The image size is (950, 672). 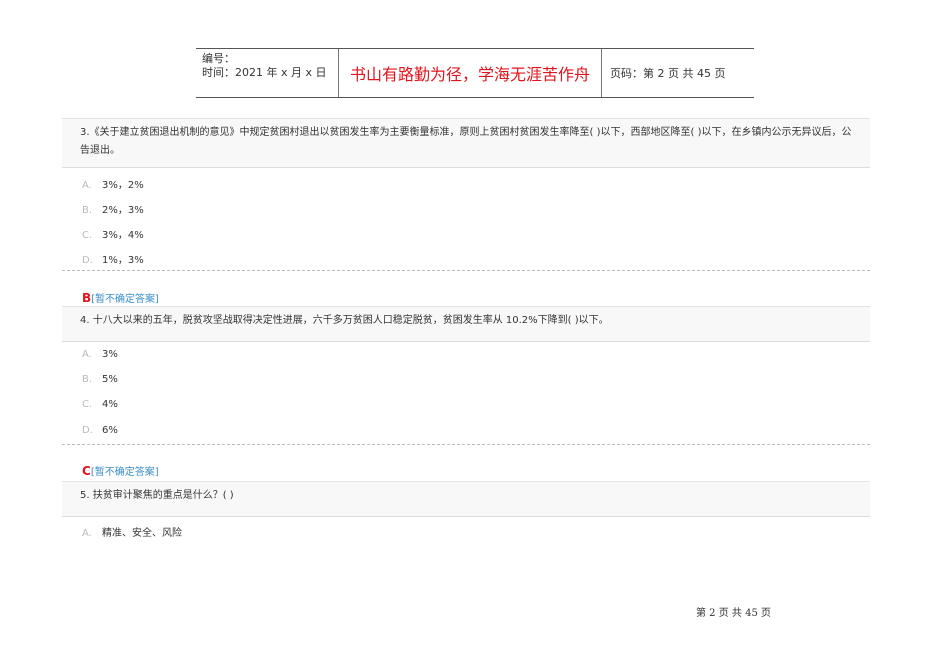 What do you see at coordinates (87, 298) in the screenshot?
I see `answer-letter: B` at bounding box center [87, 298].